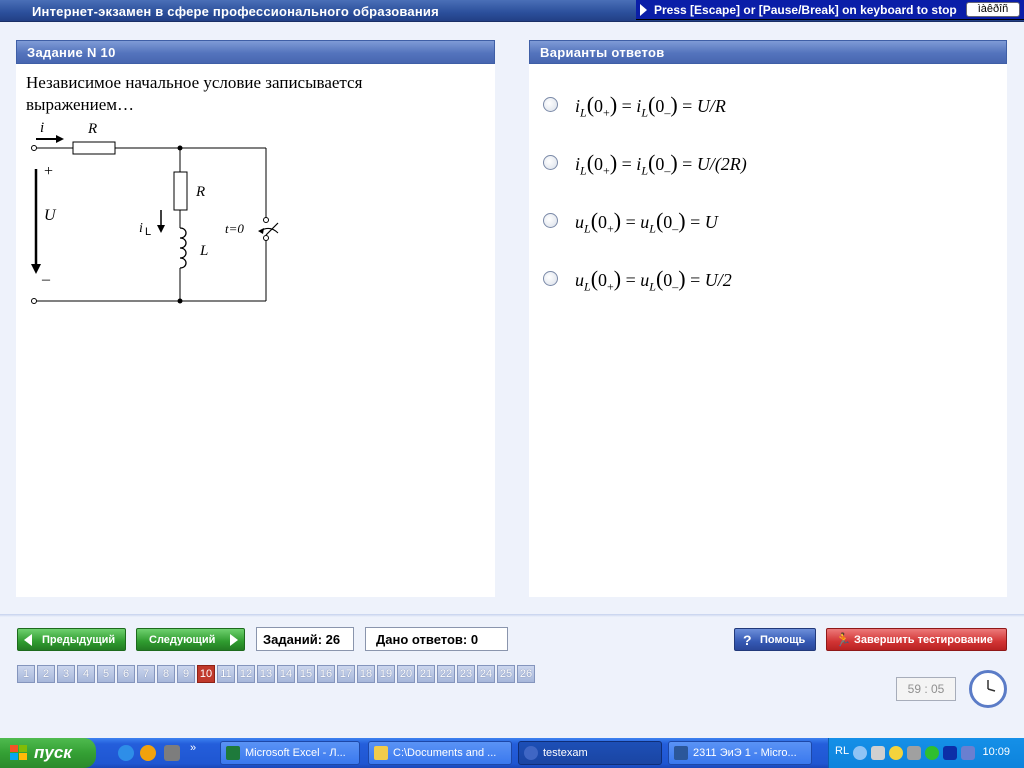 Image resolution: width=1024 pixels, height=768 pixels. I want to click on answer-formula: iL(0+) = iL(0–) = U/R, so click(650, 106).